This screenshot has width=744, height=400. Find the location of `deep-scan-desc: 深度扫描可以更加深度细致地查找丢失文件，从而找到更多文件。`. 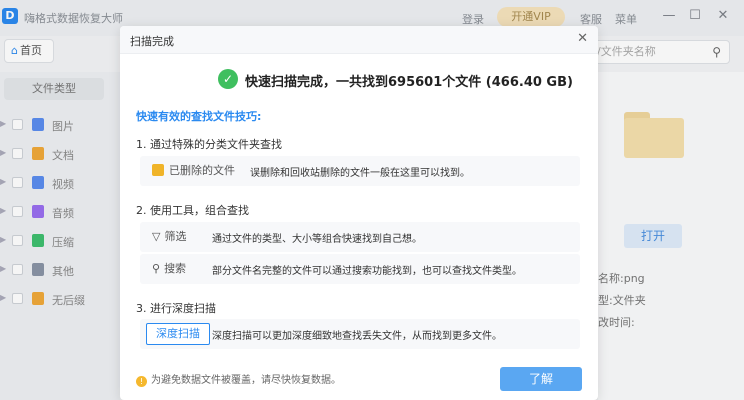

deep-scan-desc: 深度扫描可以更加深度细致地查找丢失文件，从而找到更多文件。 is located at coordinates (357, 336).